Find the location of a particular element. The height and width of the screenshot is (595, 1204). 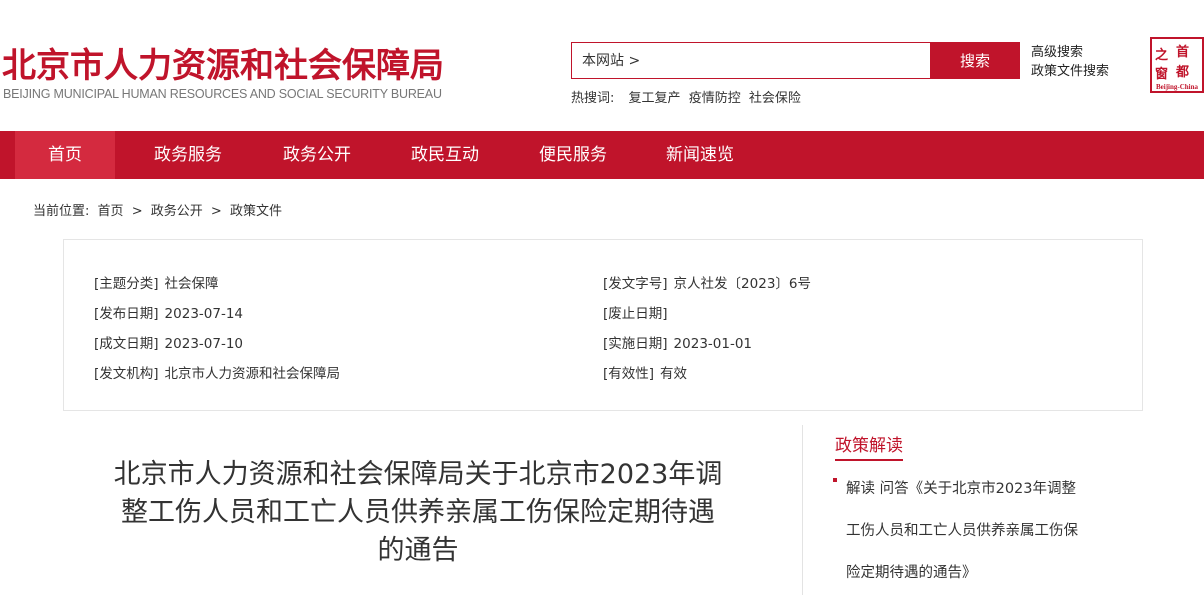

hot-search-label: 热搜词: is located at coordinates (593, 98).